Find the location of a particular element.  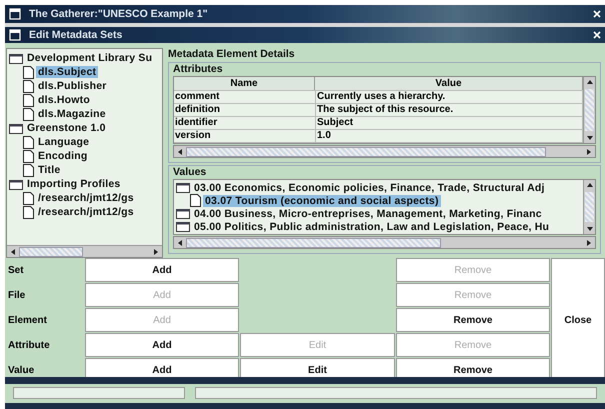

row-label: Set is located at coordinates (16, 270).